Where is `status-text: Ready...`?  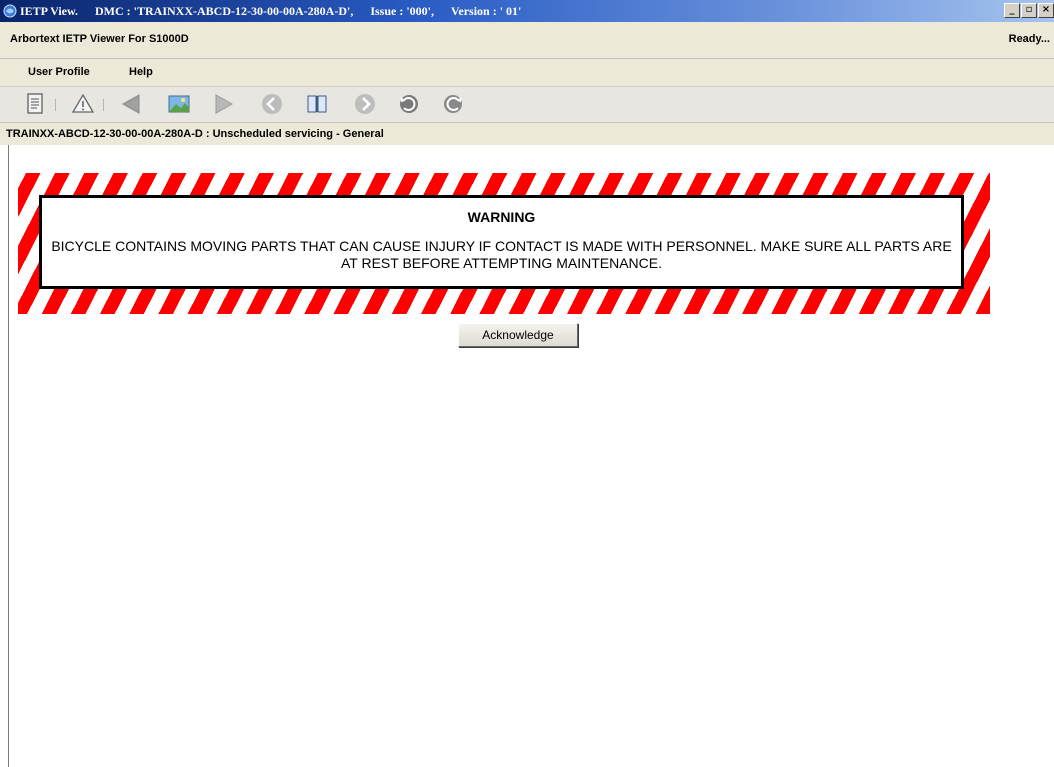
status-text: Ready... is located at coordinates (1029, 39).